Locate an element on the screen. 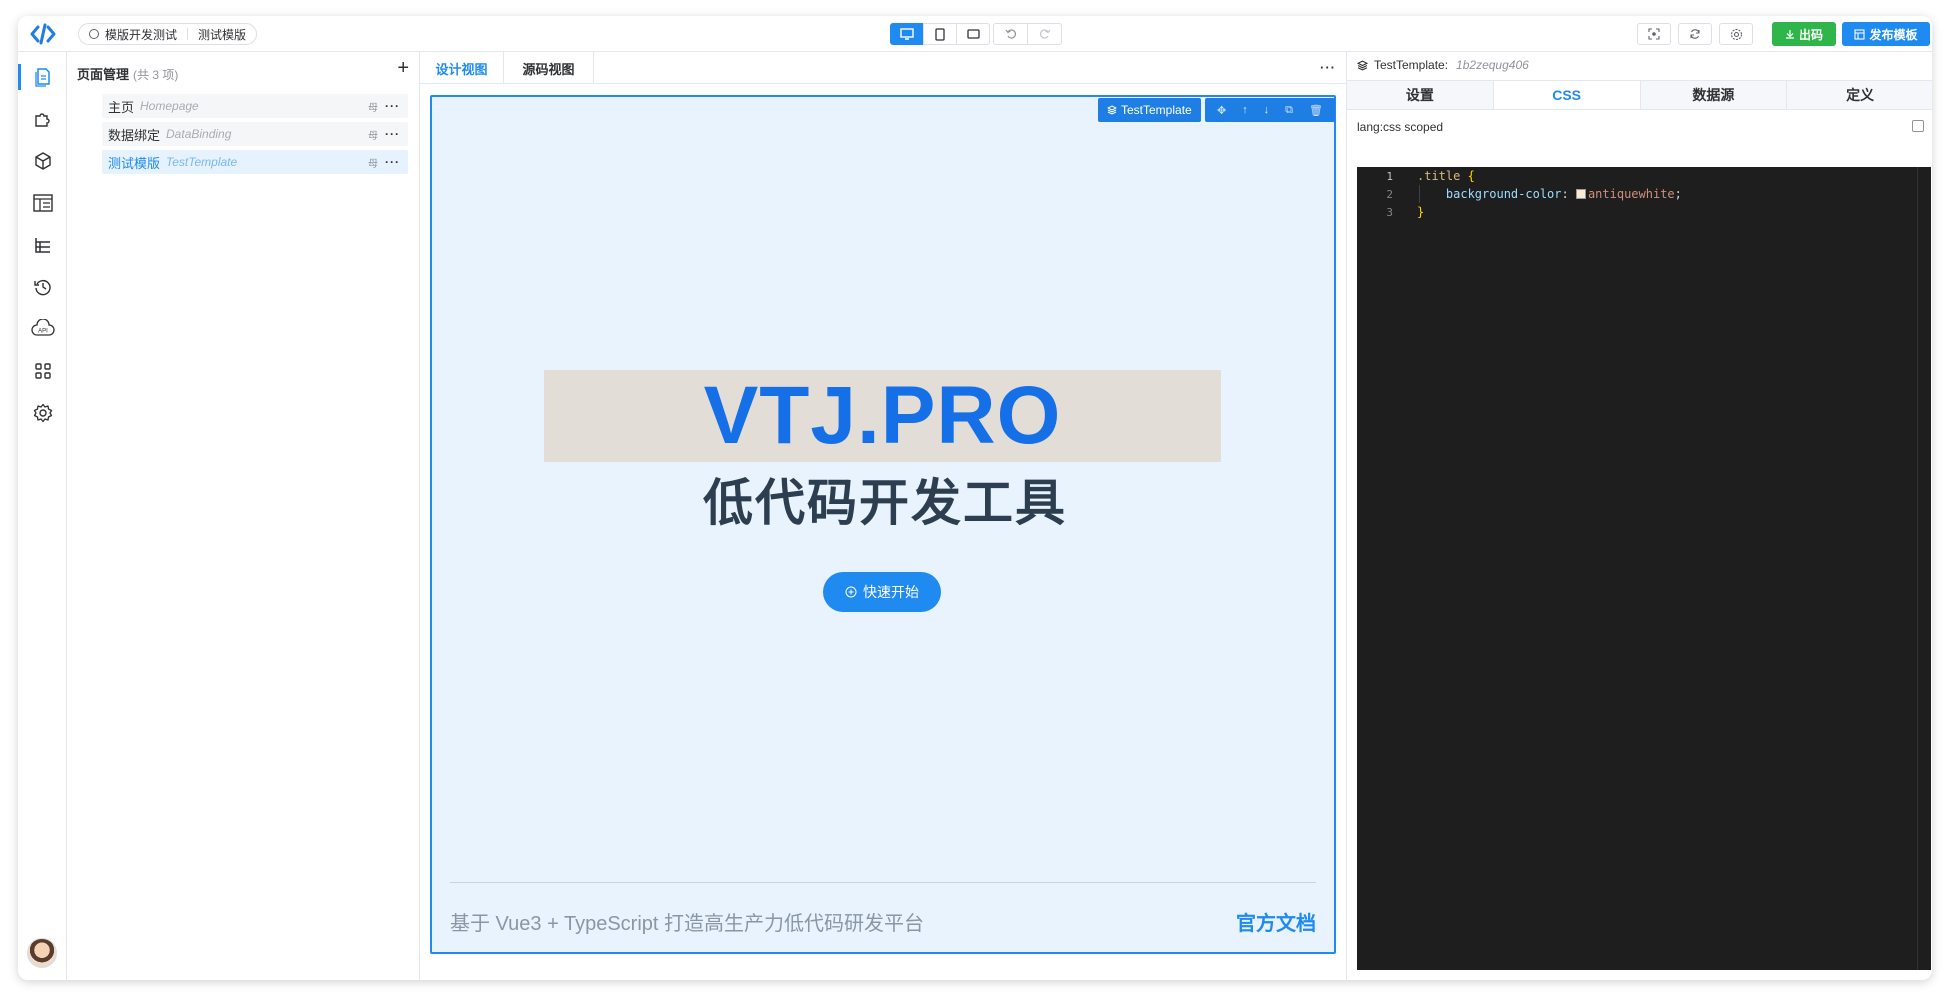 The height and width of the screenshot is (998, 1950). puzzle-icon is located at coordinates (42, 120).